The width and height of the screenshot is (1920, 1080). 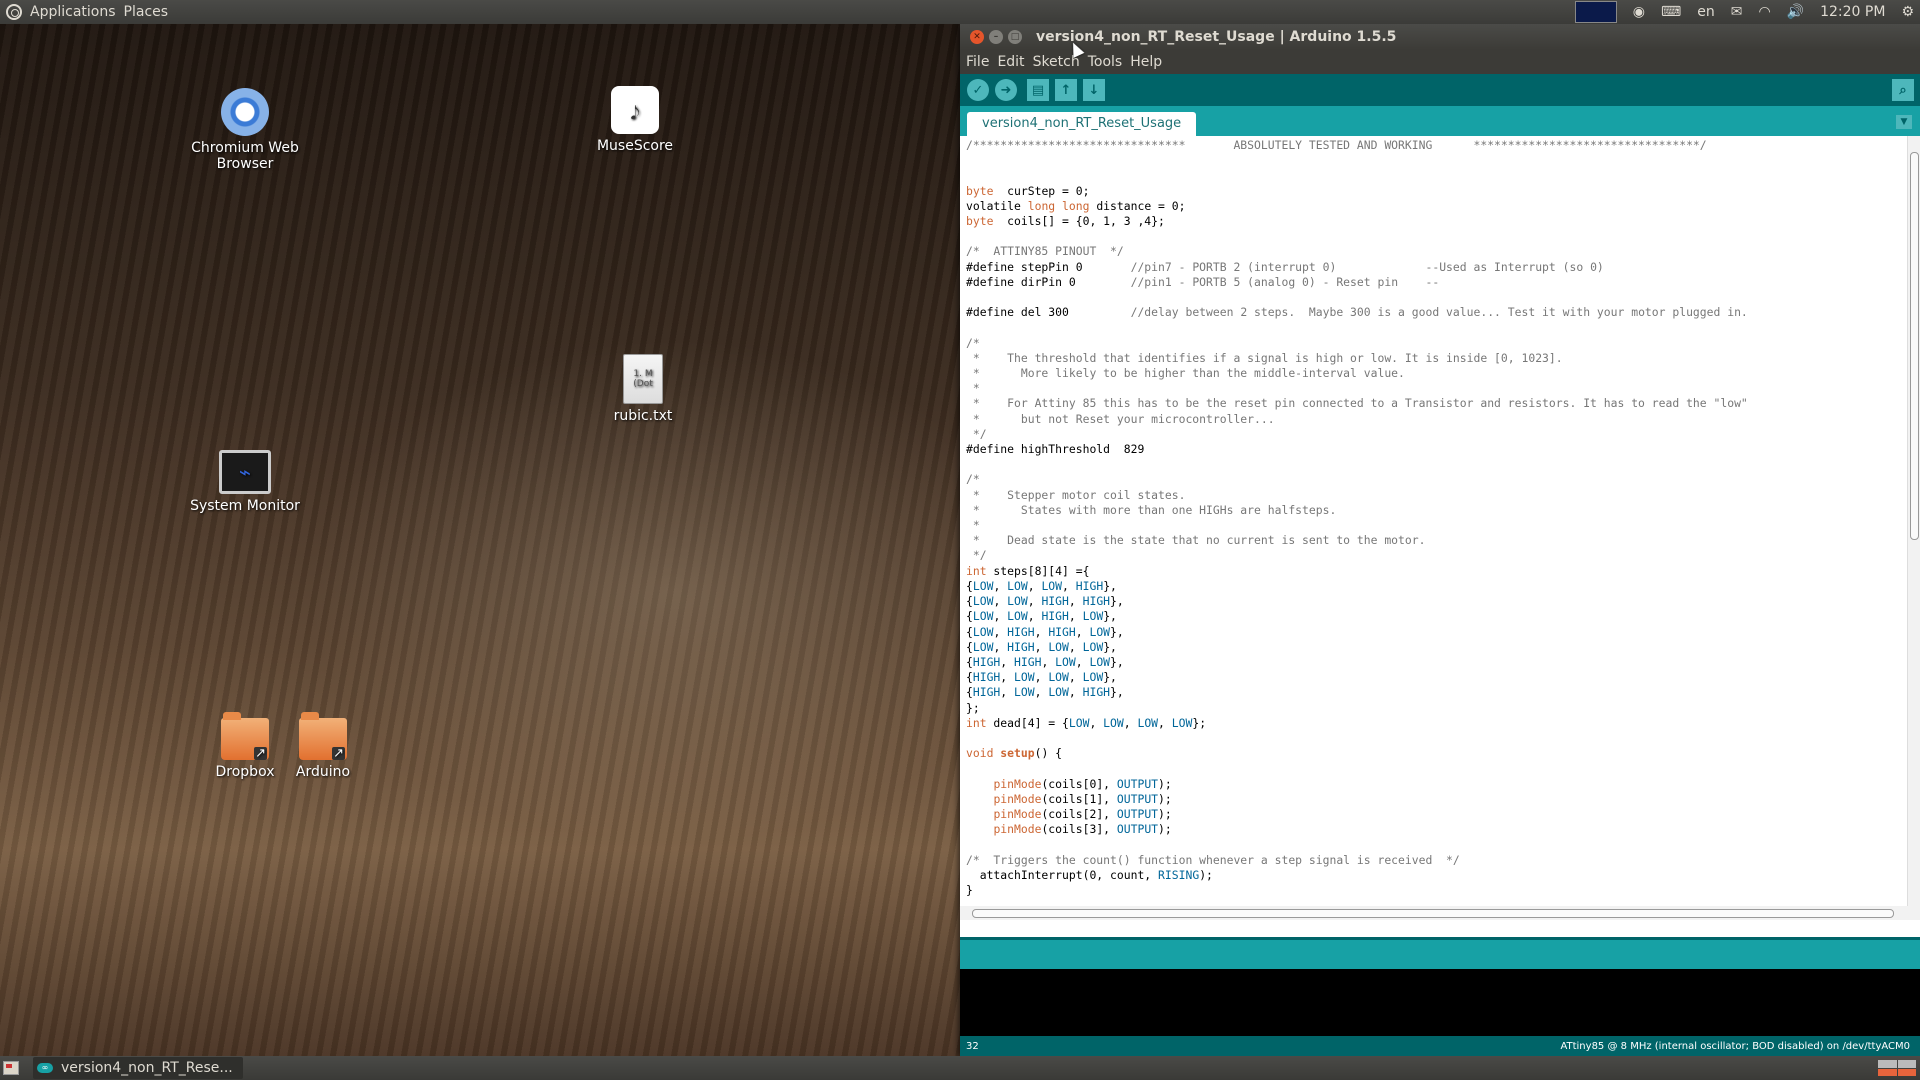 I want to click on dropbox-tray-icon: ◉, so click(x=1639, y=12).